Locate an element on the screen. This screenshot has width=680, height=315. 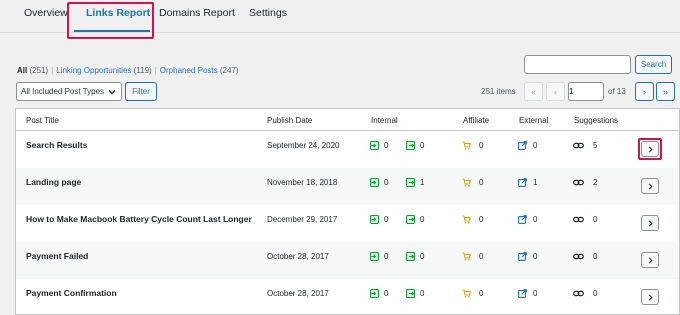
items-count: 251 items is located at coordinates (498, 91).